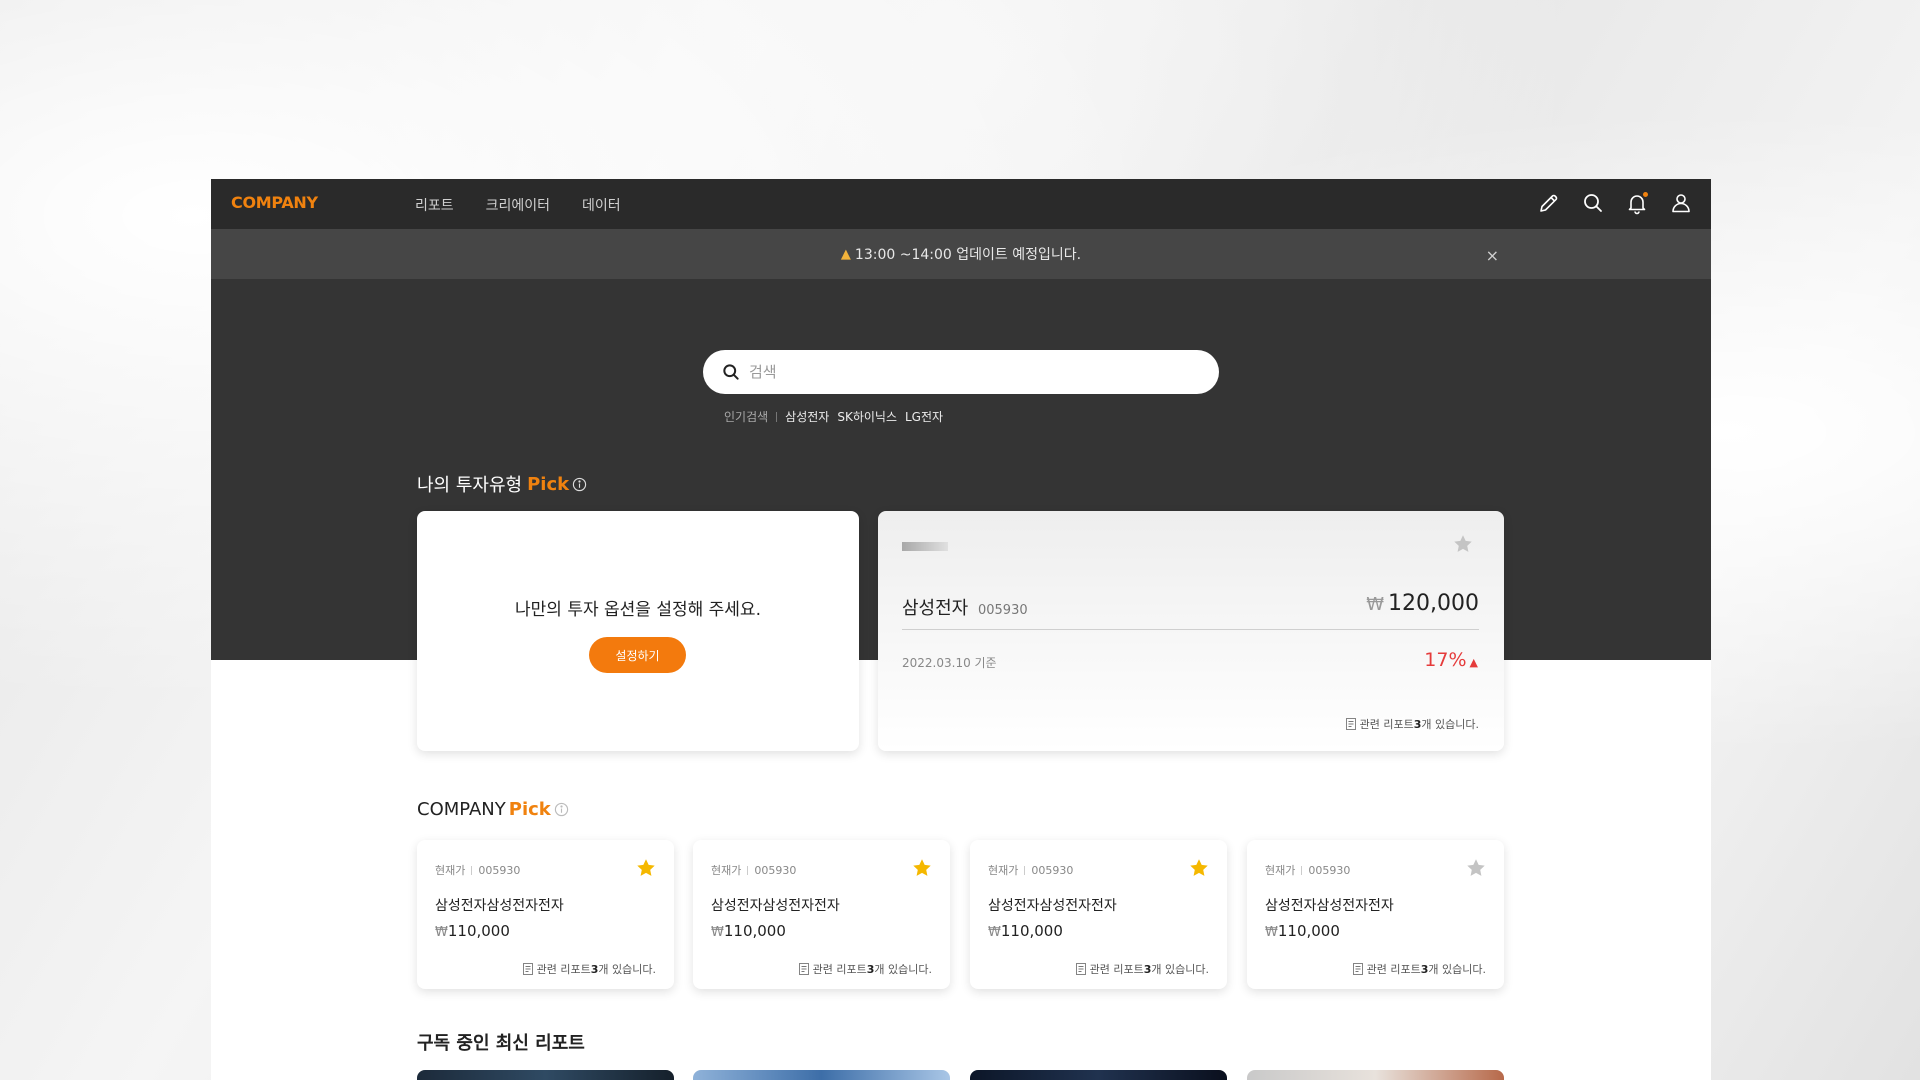  What do you see at coordinates (845, 254) in the screenshot?
I see `bell-emoji-icon: ▲` at bounding box center [845, 254].